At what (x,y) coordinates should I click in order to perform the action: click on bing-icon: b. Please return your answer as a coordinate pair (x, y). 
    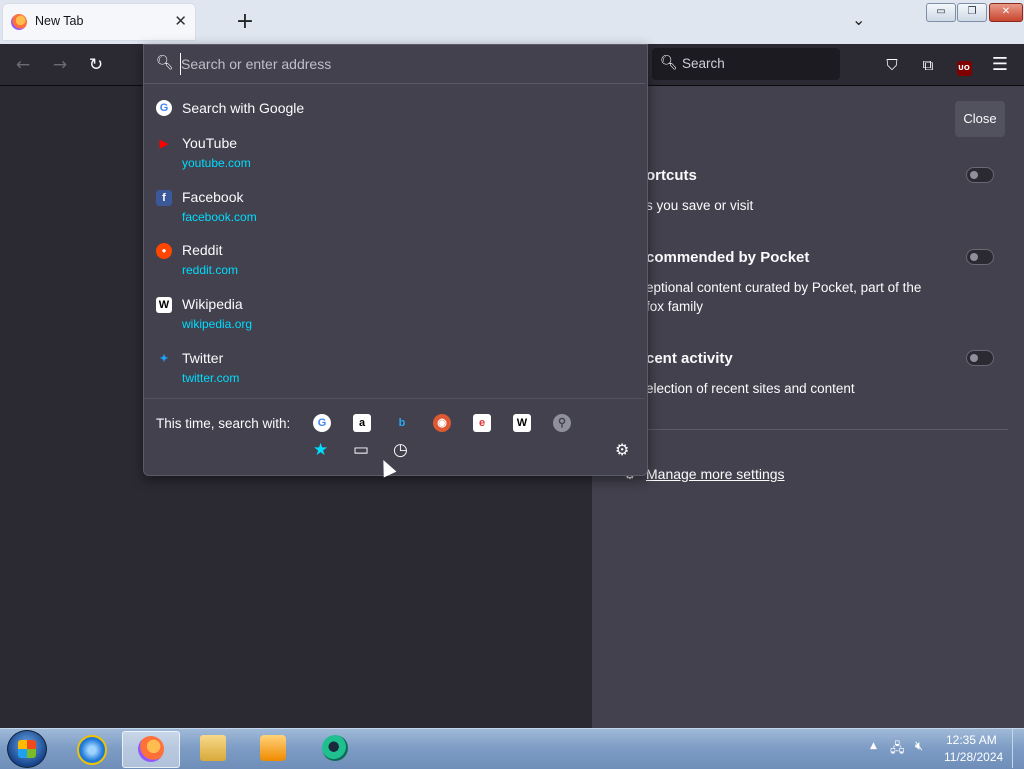
    Looking at the image, I should click on (402, 423).